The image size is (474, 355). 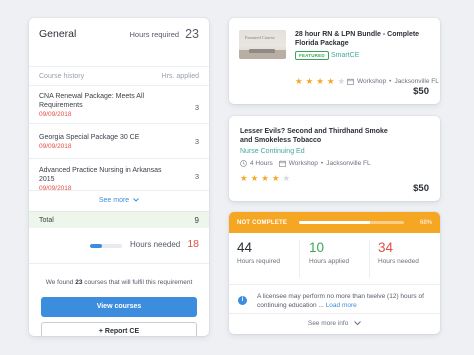 What do you see at coordinates (328, 323) in the screenshot?
I see `see-more-info-label: See more info` at bounding box center [328, 323].